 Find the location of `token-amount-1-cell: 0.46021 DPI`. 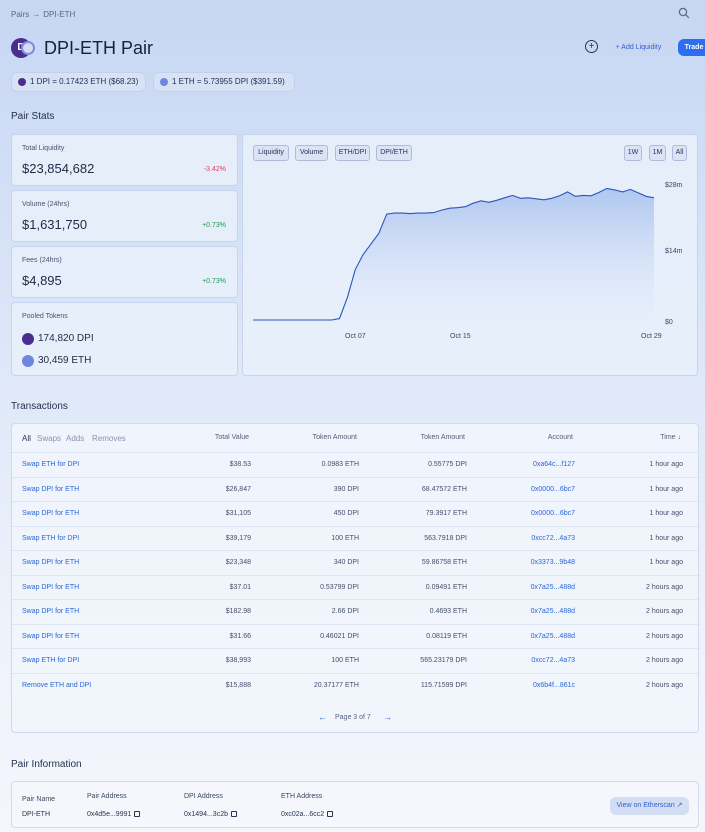

token-amount-1-cell: 0.46021 DPI is located at coordinates (339, 636).